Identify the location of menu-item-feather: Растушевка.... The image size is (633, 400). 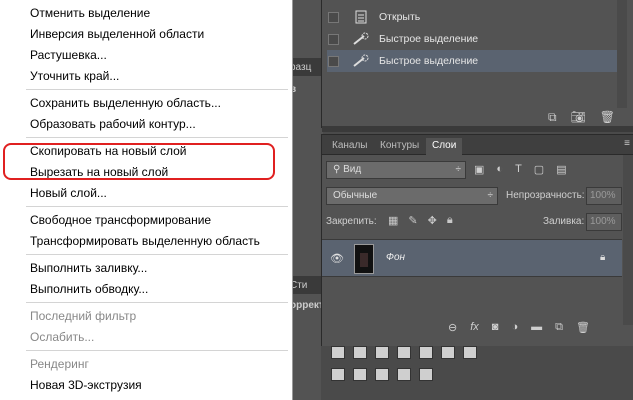
(68, 55).